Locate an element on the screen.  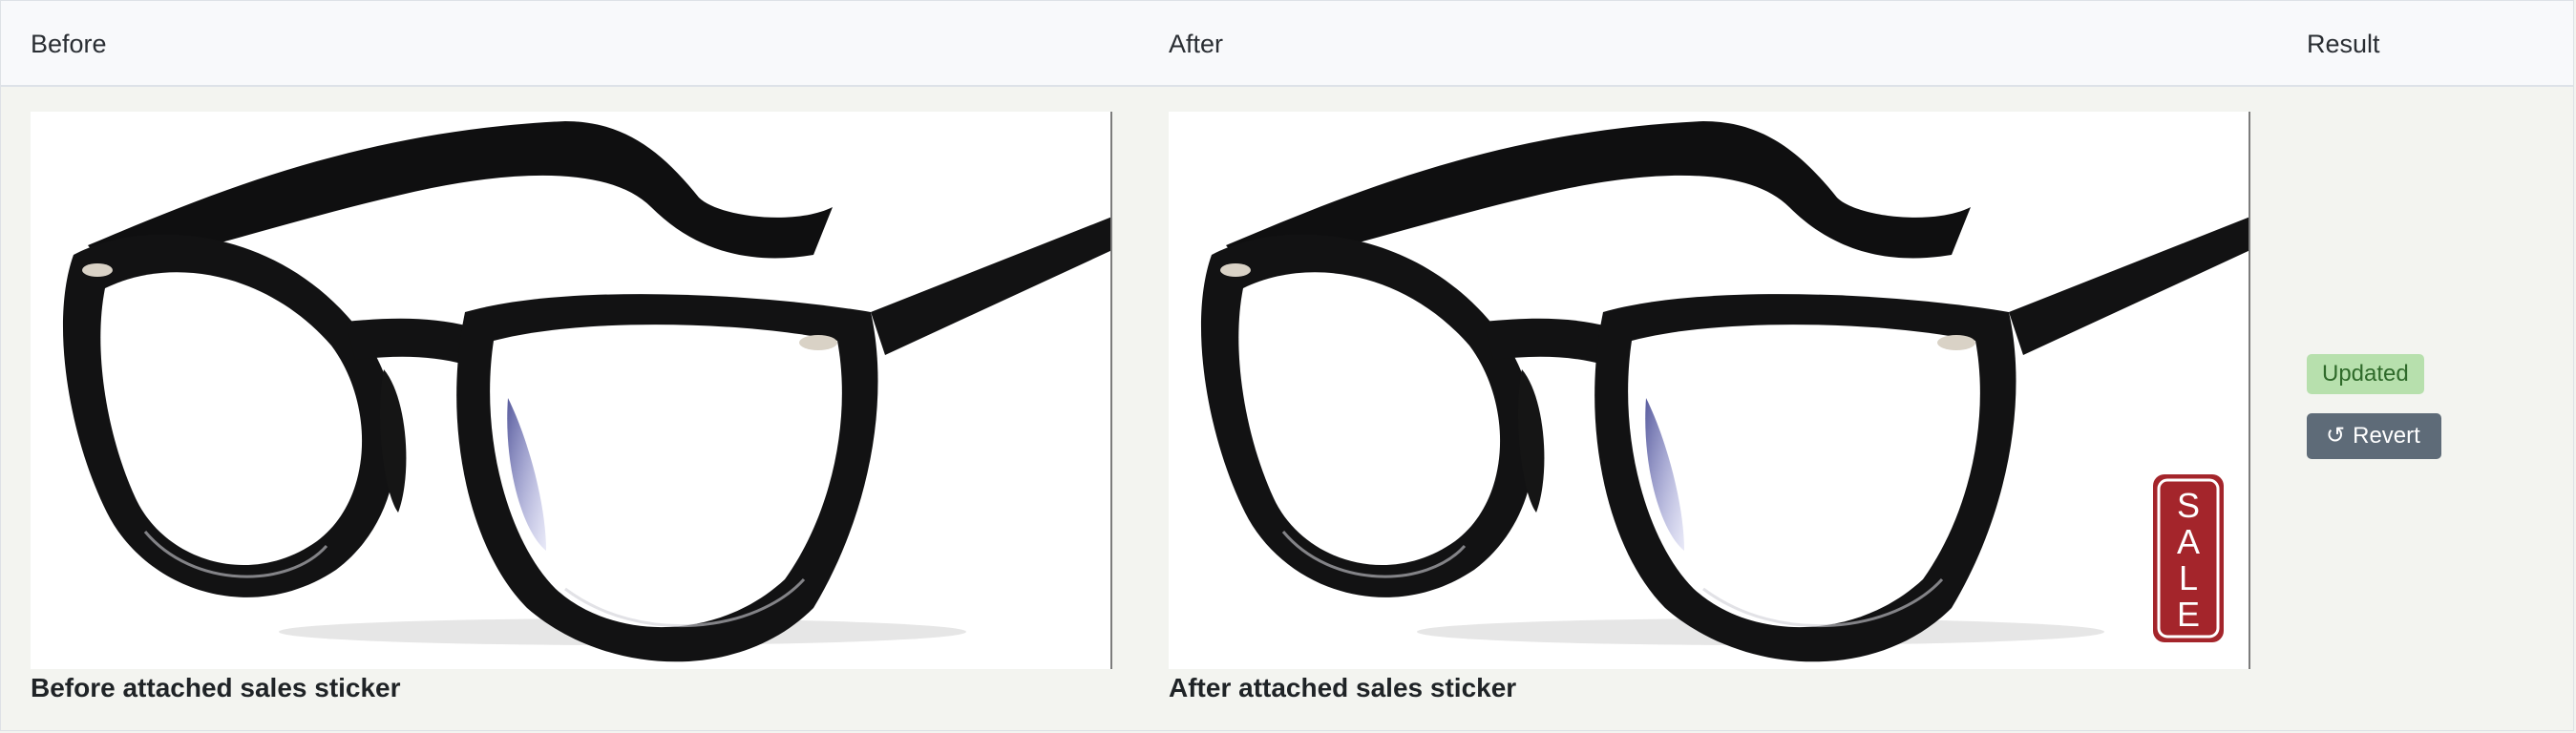
table-header: Before After Result is located at coordinates (1287, 44).